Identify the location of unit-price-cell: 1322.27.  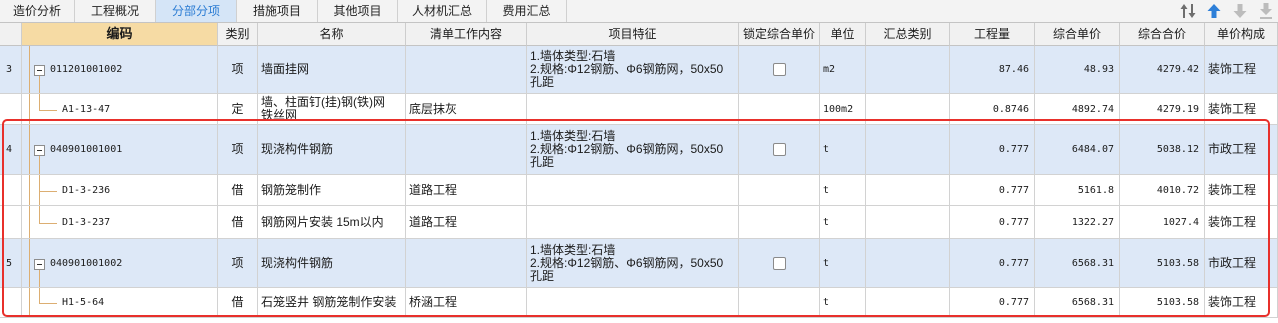
(1077, 222).